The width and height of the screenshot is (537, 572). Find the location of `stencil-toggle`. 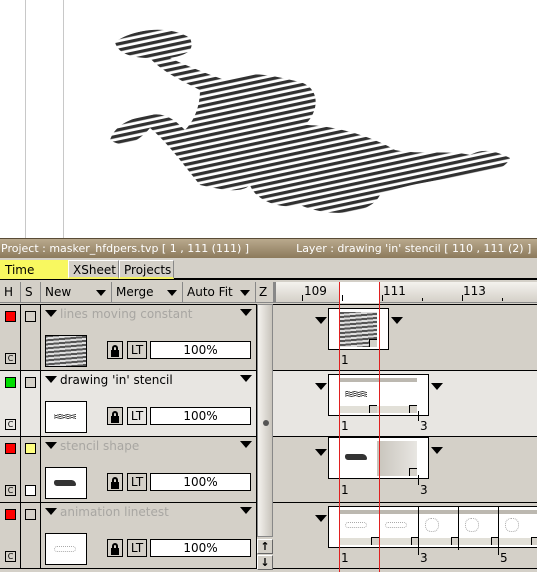

stencil-toggle is located at coordinates (30, 490).